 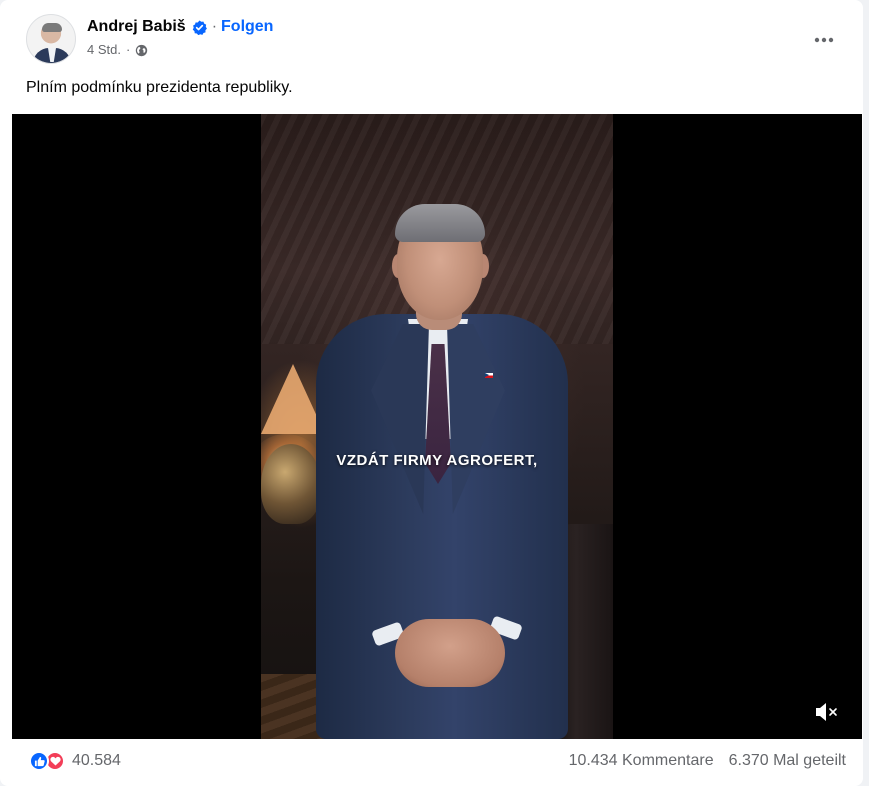 I want to click on reactions-summary: 40.584, so click(x=75, y=761).